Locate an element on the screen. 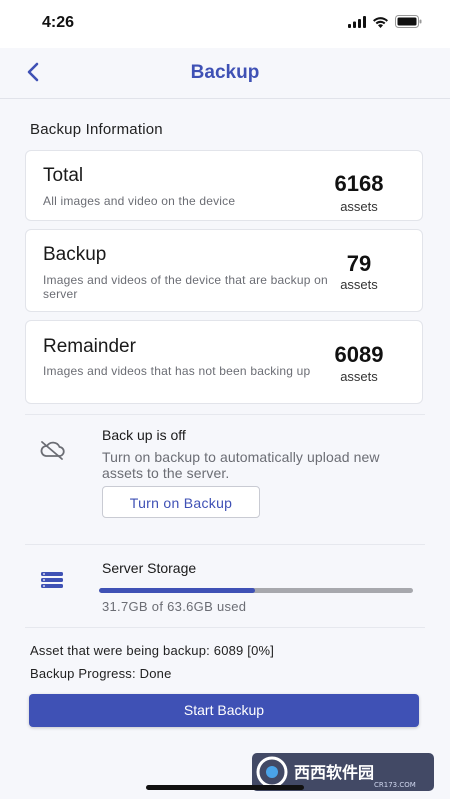 The image size is (450, 799). svg-text: CR173.COM is located at coordinates (395, 785).